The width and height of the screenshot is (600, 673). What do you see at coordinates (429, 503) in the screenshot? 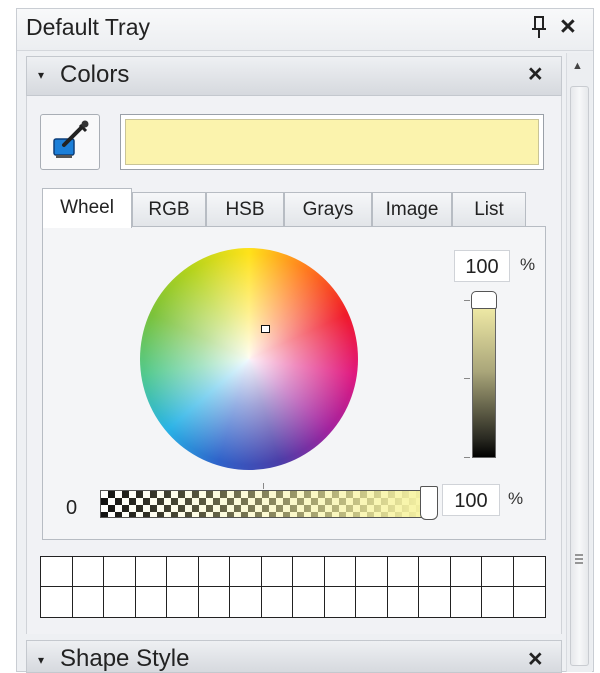
I see `opacity-slider-thumb` at bounding box center [429, 503].